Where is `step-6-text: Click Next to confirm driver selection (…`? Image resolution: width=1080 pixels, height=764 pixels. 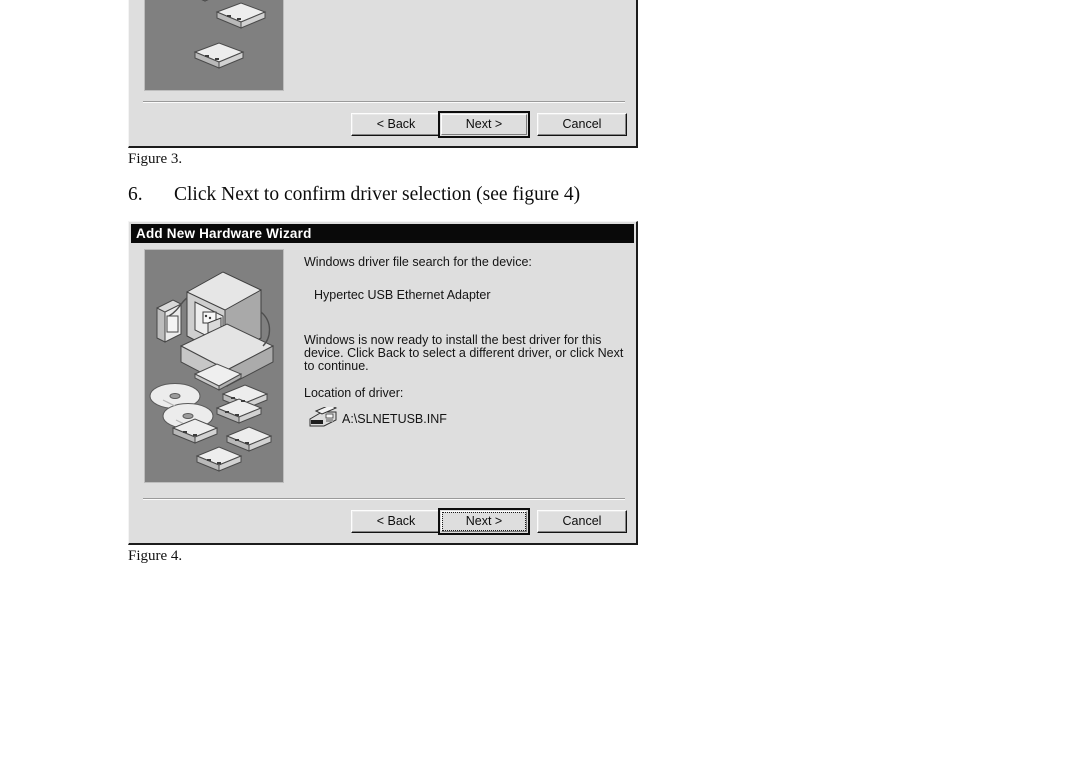 step-6-text: Click Next to confirm driver selection (… is located at coordinates (377, 194).